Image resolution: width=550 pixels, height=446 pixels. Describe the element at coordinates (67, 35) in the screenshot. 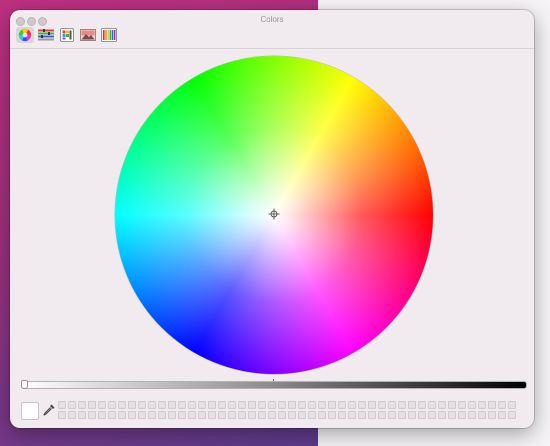

I see `tab-color-palettes` at that location.